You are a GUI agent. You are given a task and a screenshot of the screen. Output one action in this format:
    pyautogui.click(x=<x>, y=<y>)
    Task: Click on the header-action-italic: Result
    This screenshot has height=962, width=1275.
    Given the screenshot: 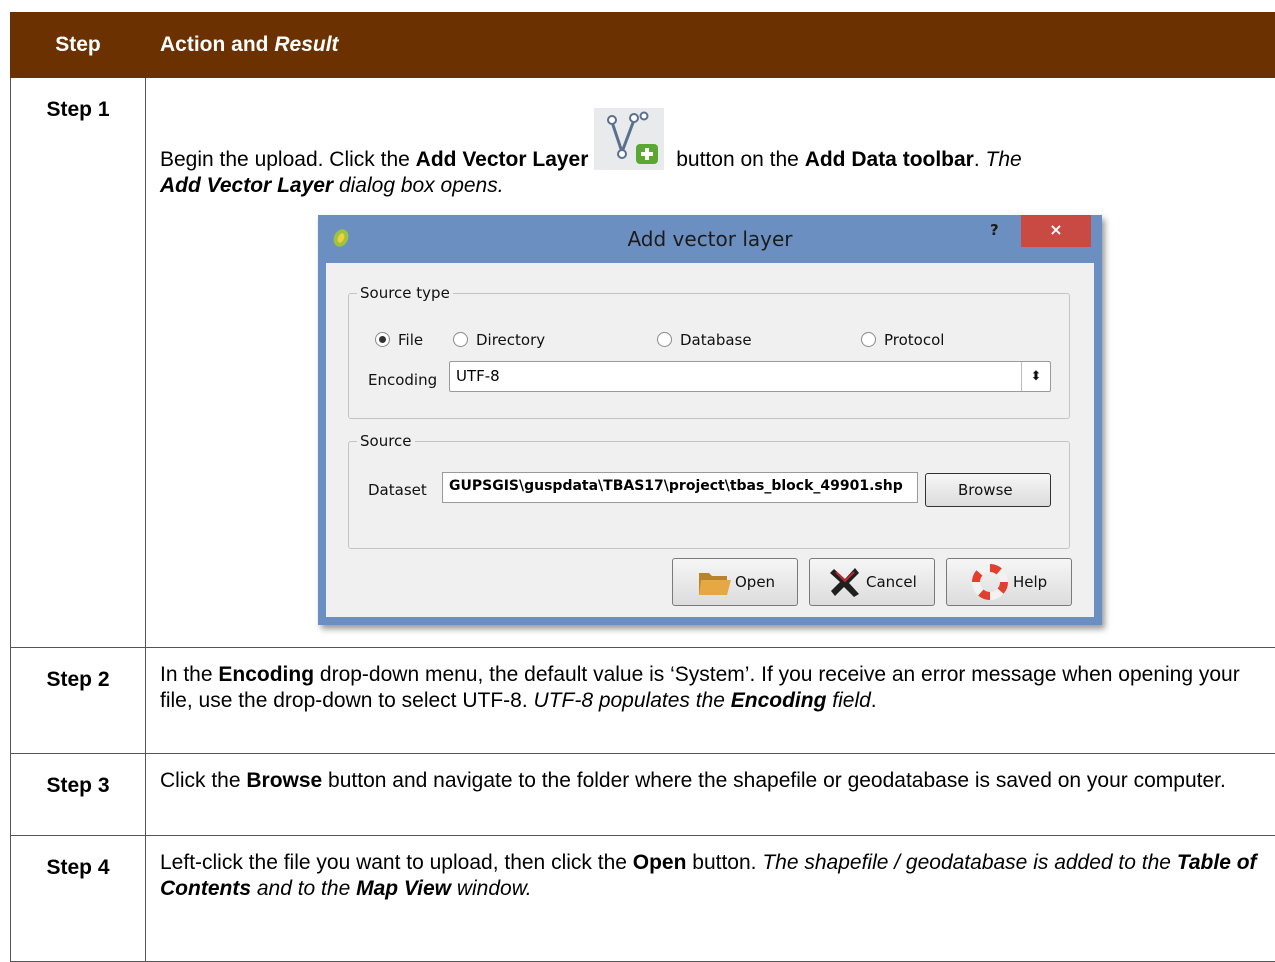 What is the action you would take?
    pyautogui.click(x=306, y=44)
    